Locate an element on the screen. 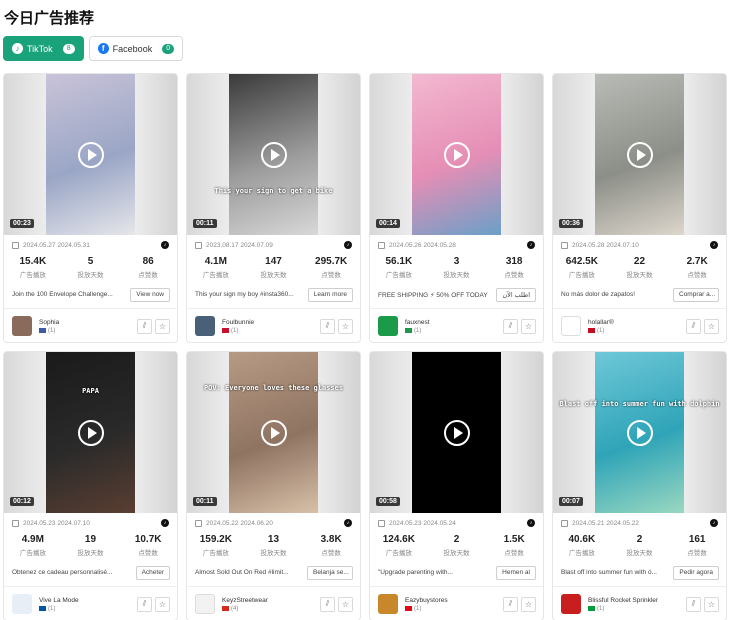  cta-button: Acheter is located at coordinates (152, 572).